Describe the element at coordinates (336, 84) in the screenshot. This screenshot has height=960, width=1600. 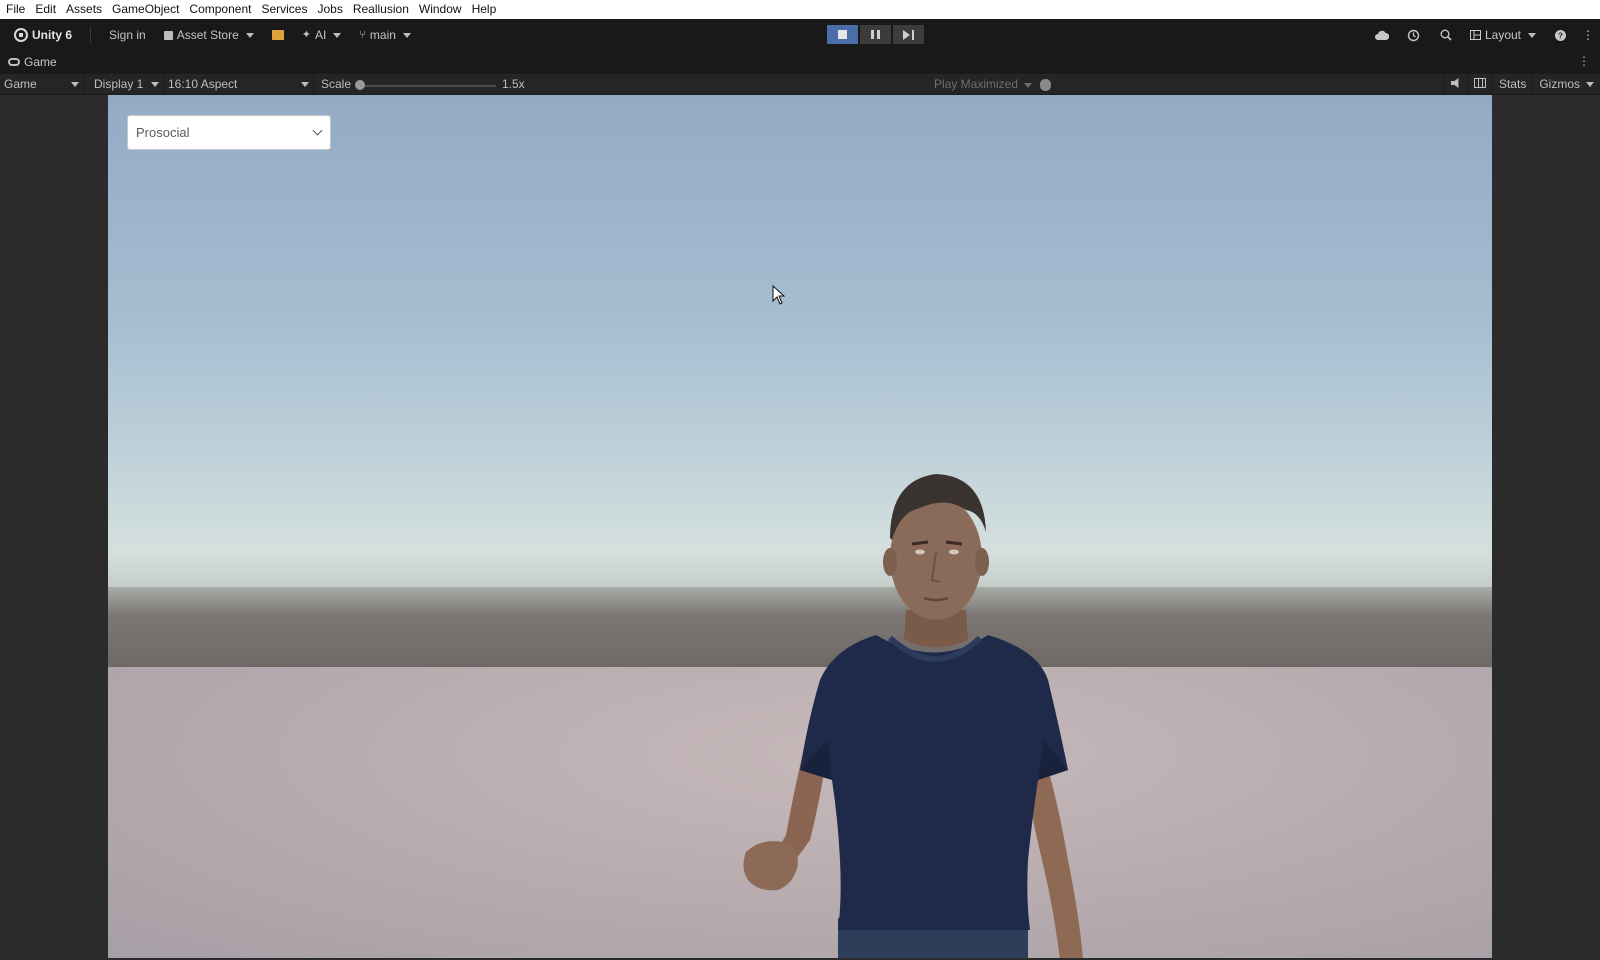
I see `scale-label: Scale` at that location.